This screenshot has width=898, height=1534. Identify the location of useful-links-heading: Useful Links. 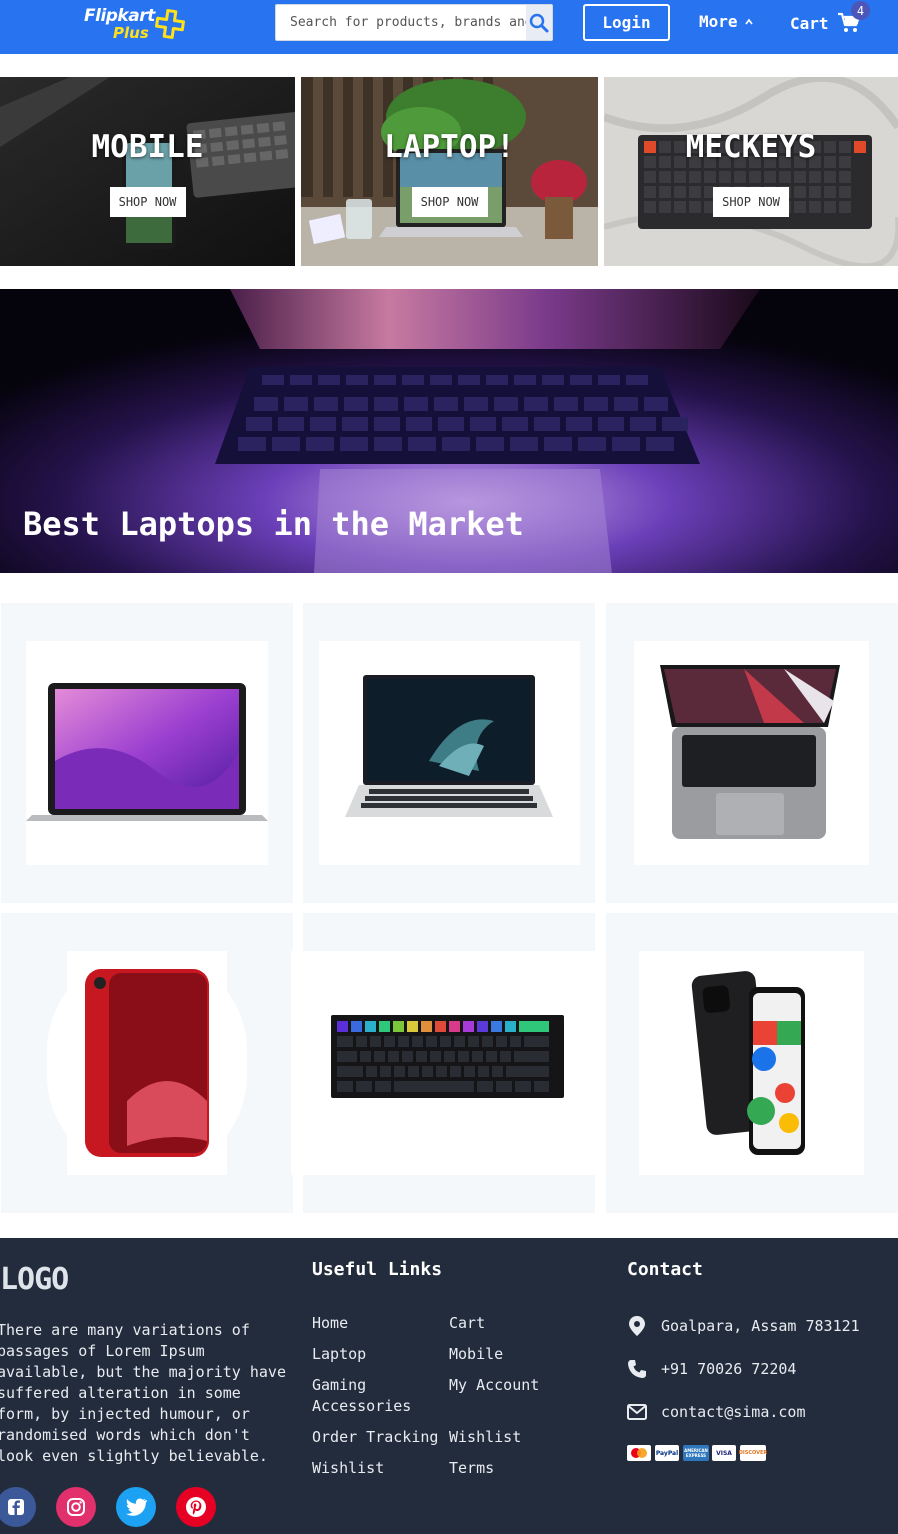
(377, 1269).